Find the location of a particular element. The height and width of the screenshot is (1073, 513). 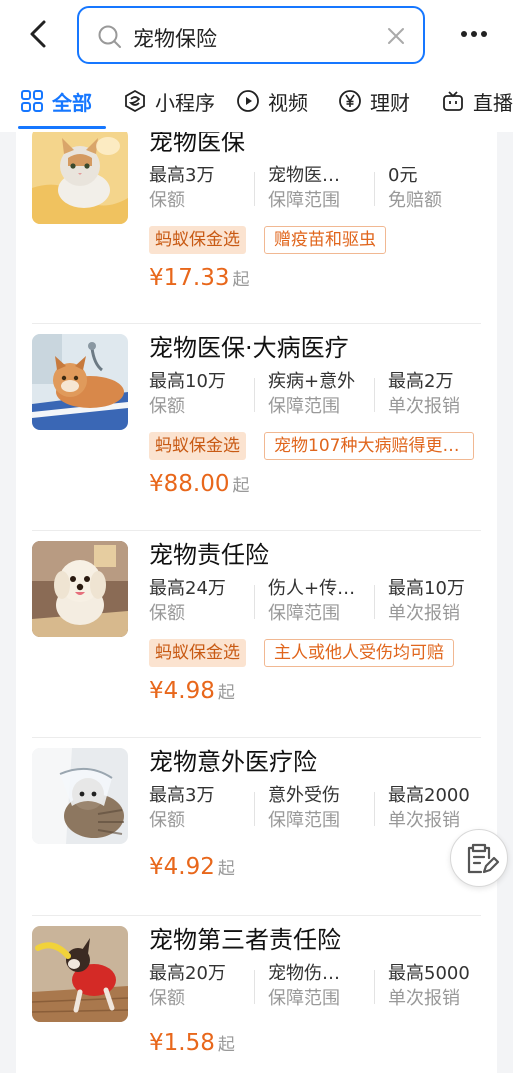

product-title: 宠物医保 is located at coordinates (197, 144).